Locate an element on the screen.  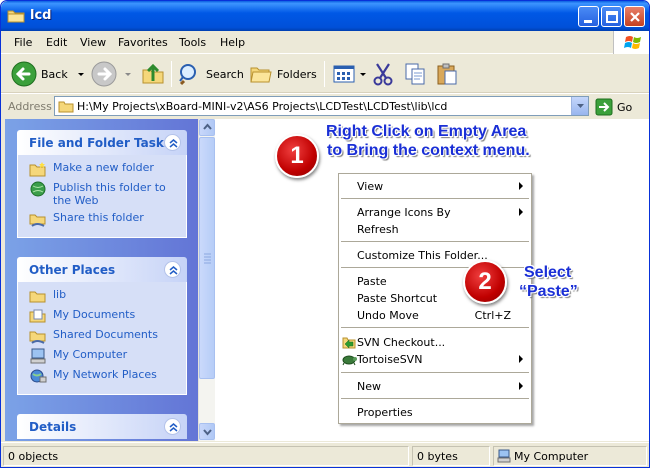
windows-logo-icon is located at coordinates (631, 42).